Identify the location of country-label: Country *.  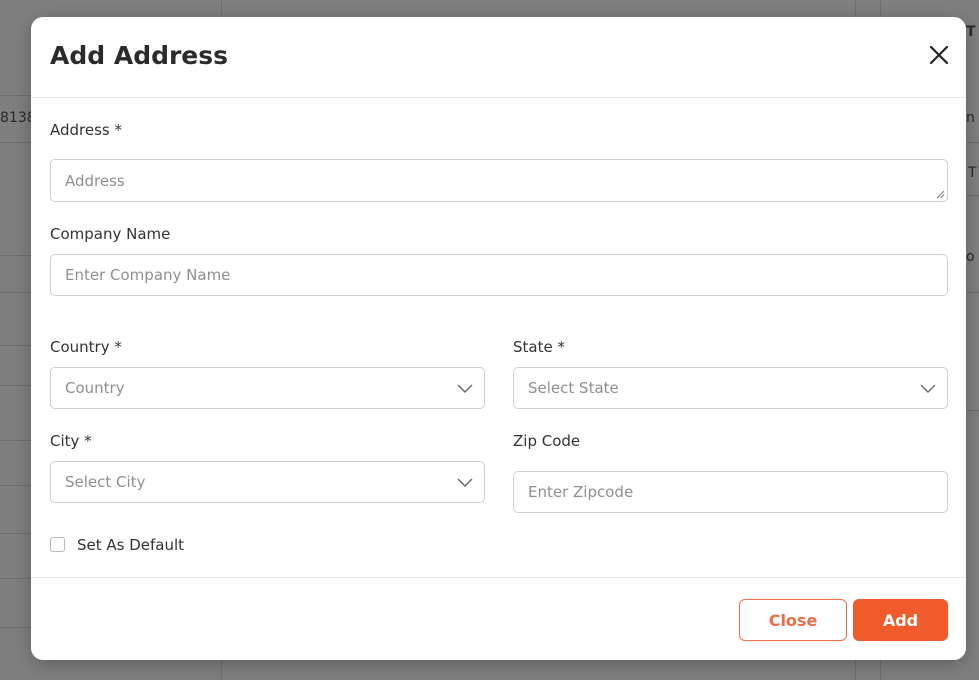
(86, 347).